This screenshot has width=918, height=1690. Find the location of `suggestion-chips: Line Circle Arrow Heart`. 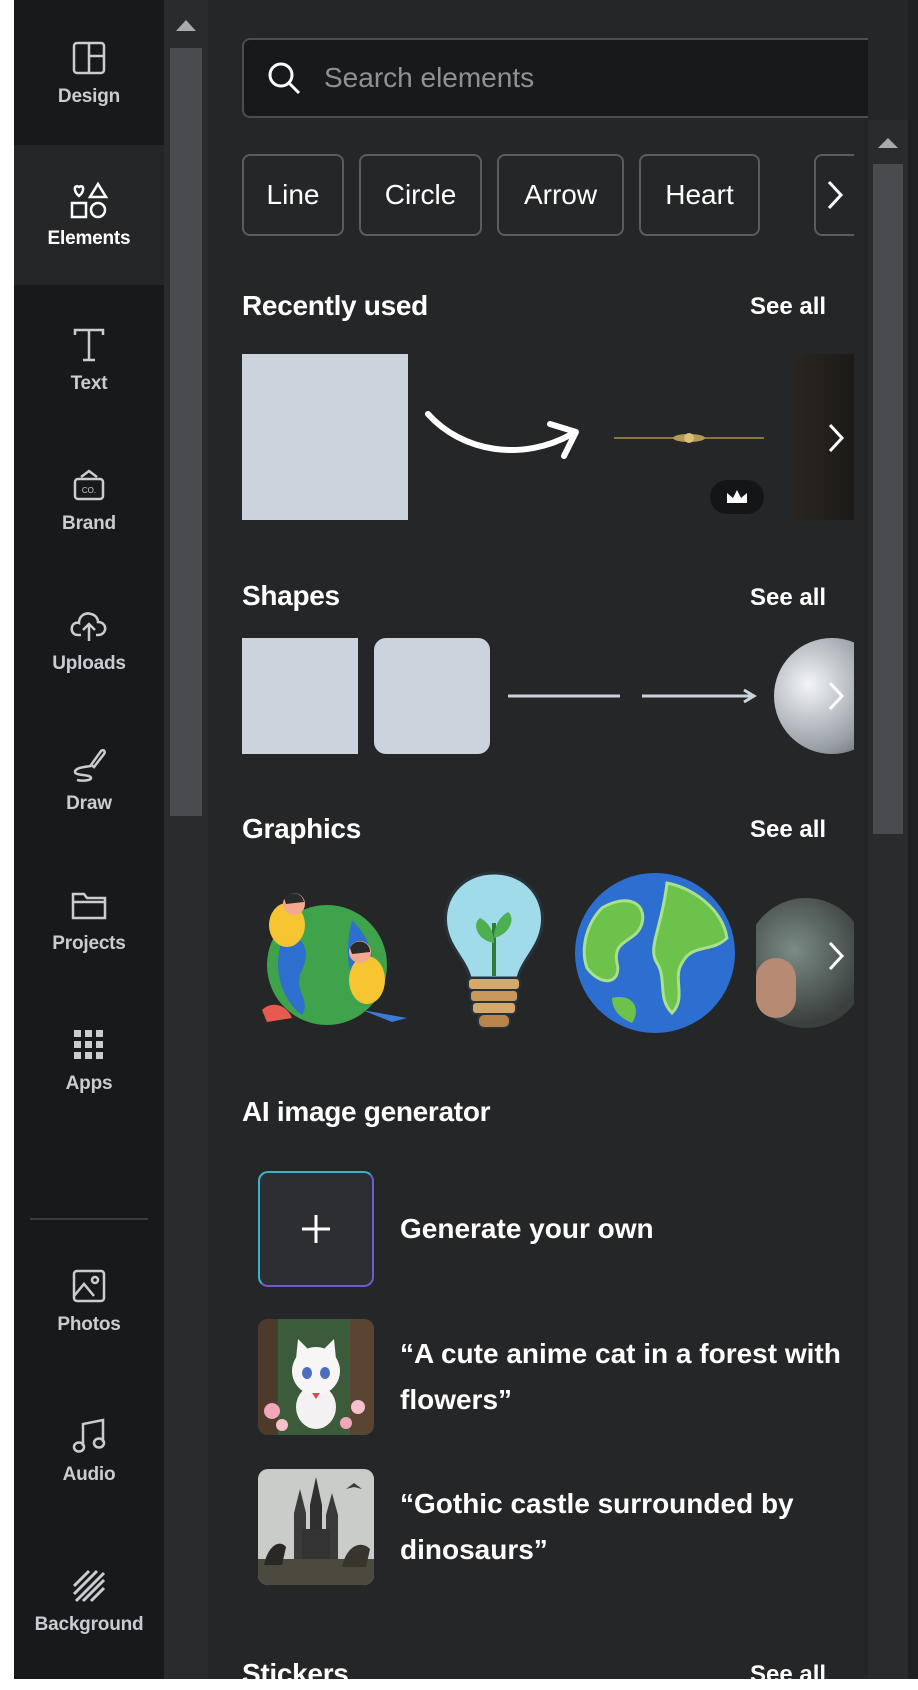

suggestion-chips: Line Circle Arrow Heart is located at coordinates (548, 196).